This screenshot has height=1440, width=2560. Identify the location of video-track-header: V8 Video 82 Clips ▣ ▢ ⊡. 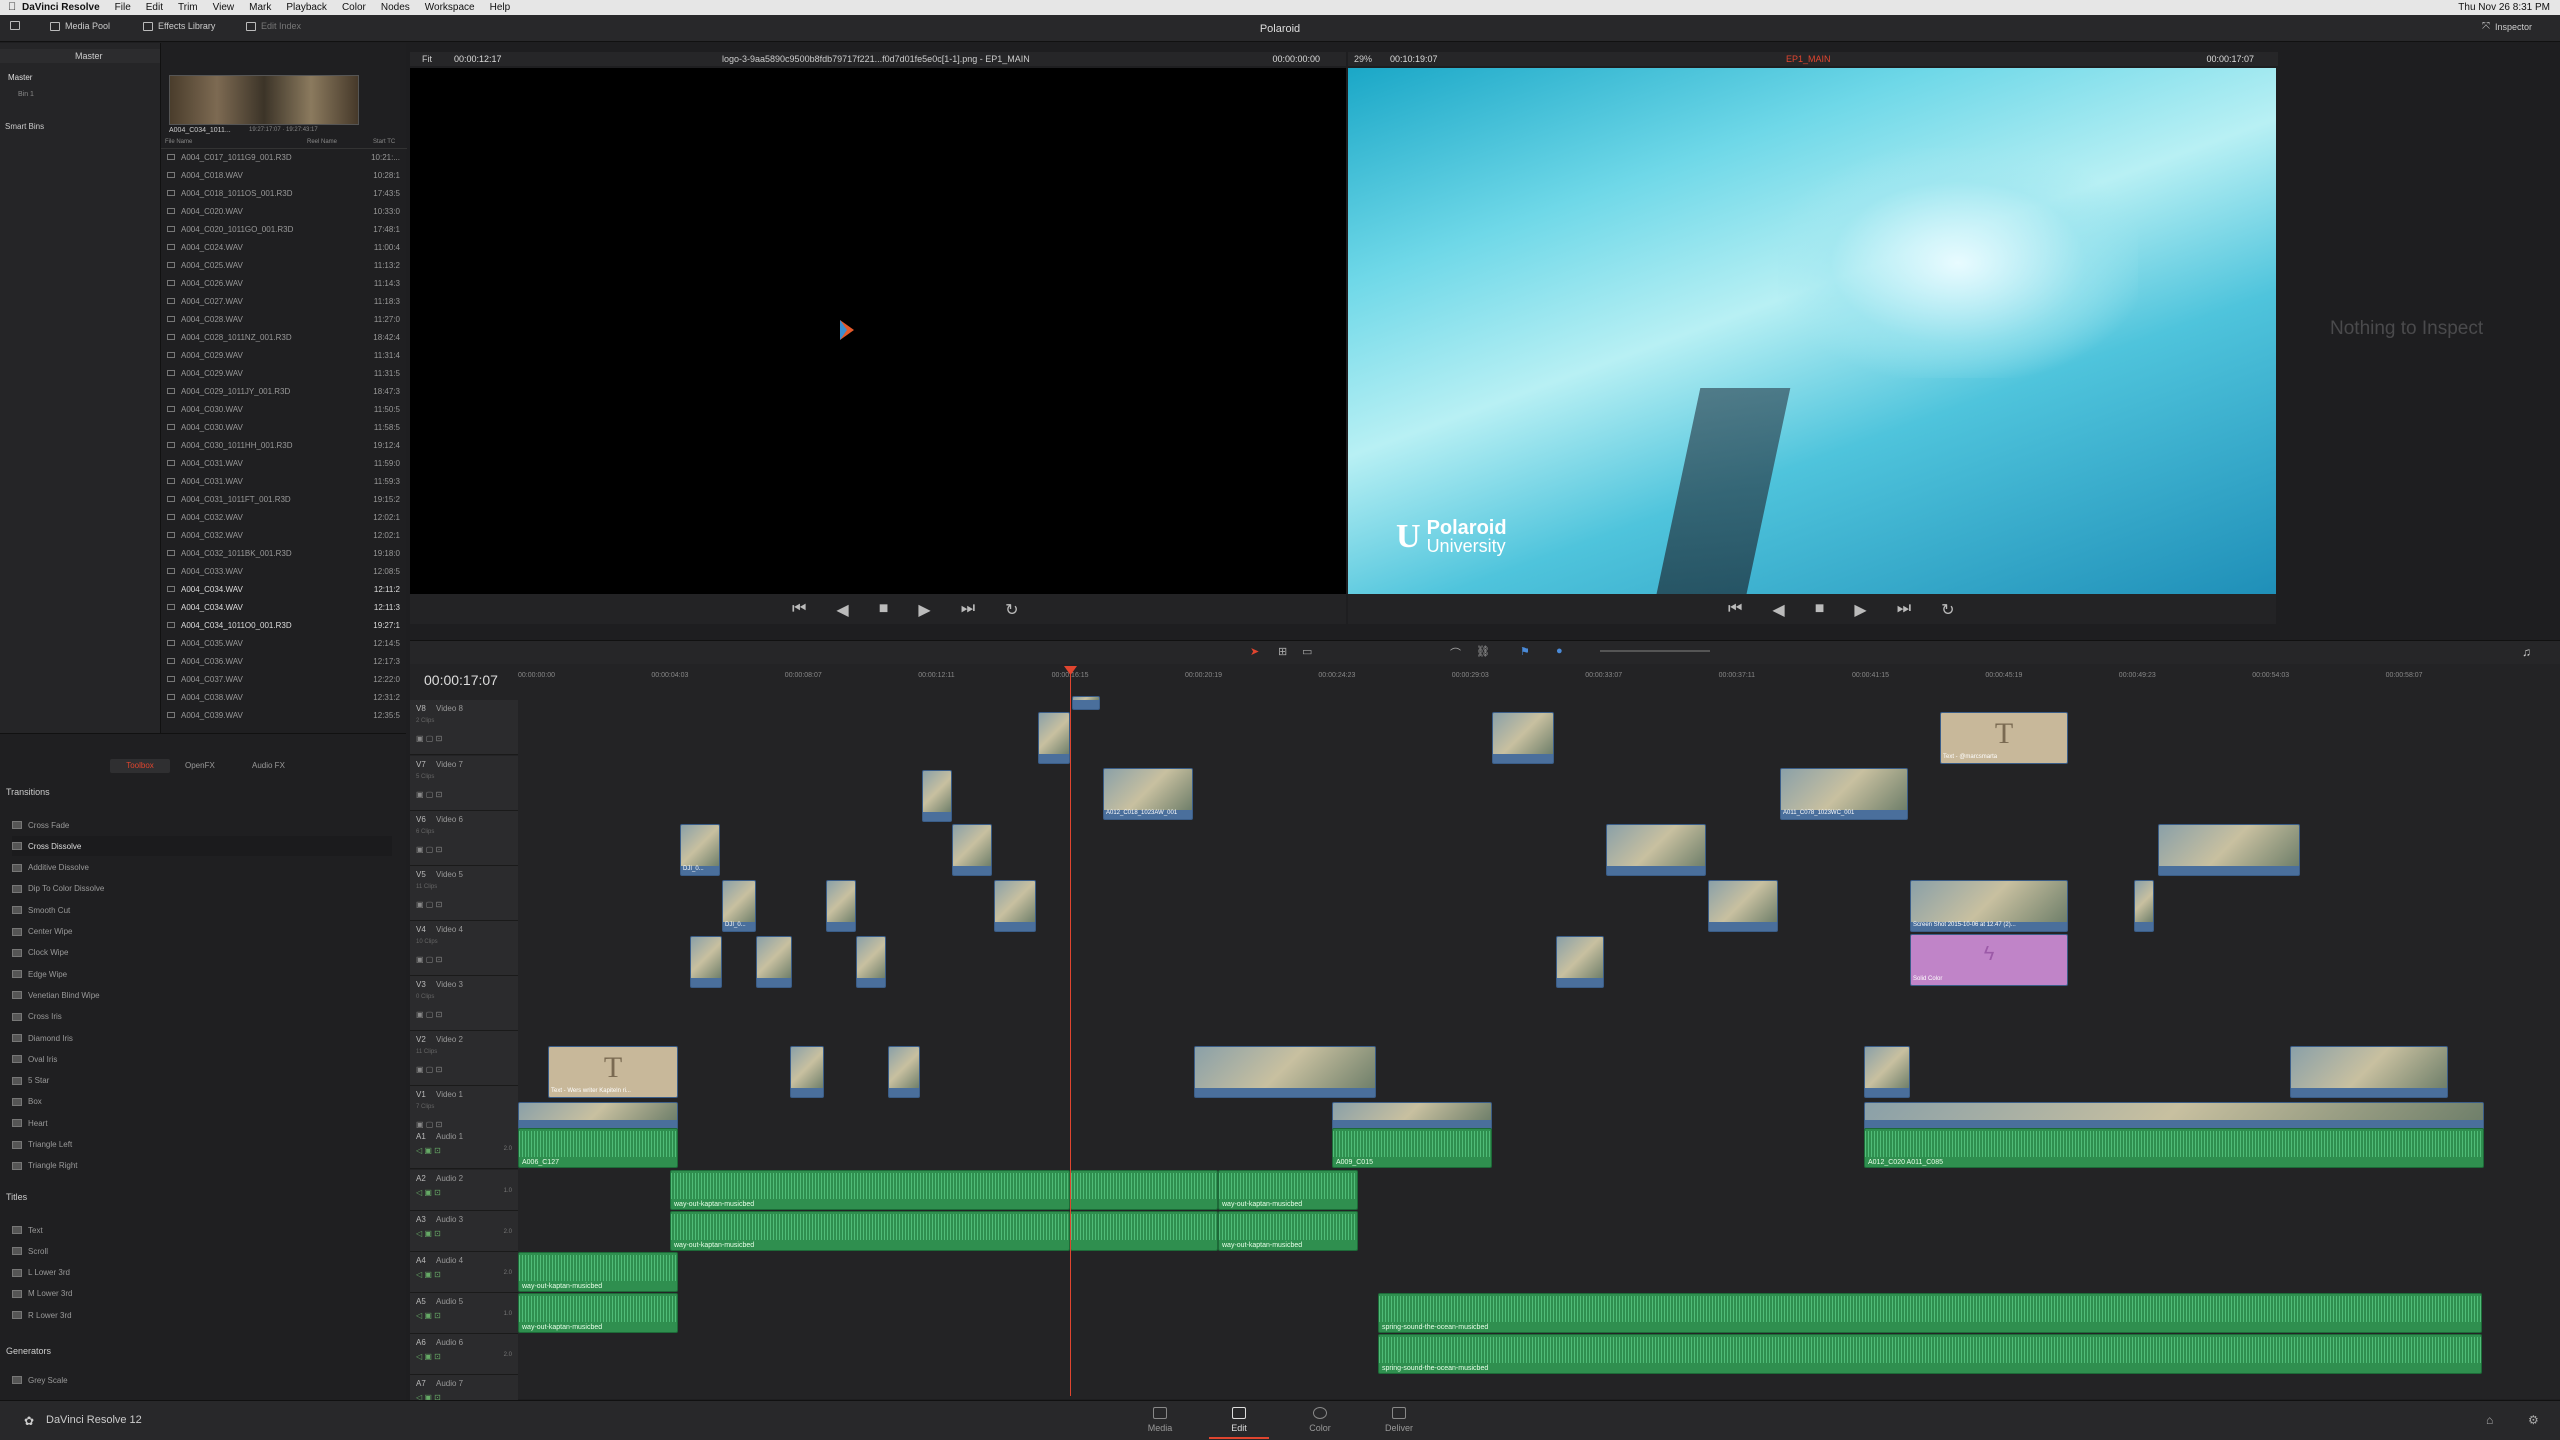
(464, 727).